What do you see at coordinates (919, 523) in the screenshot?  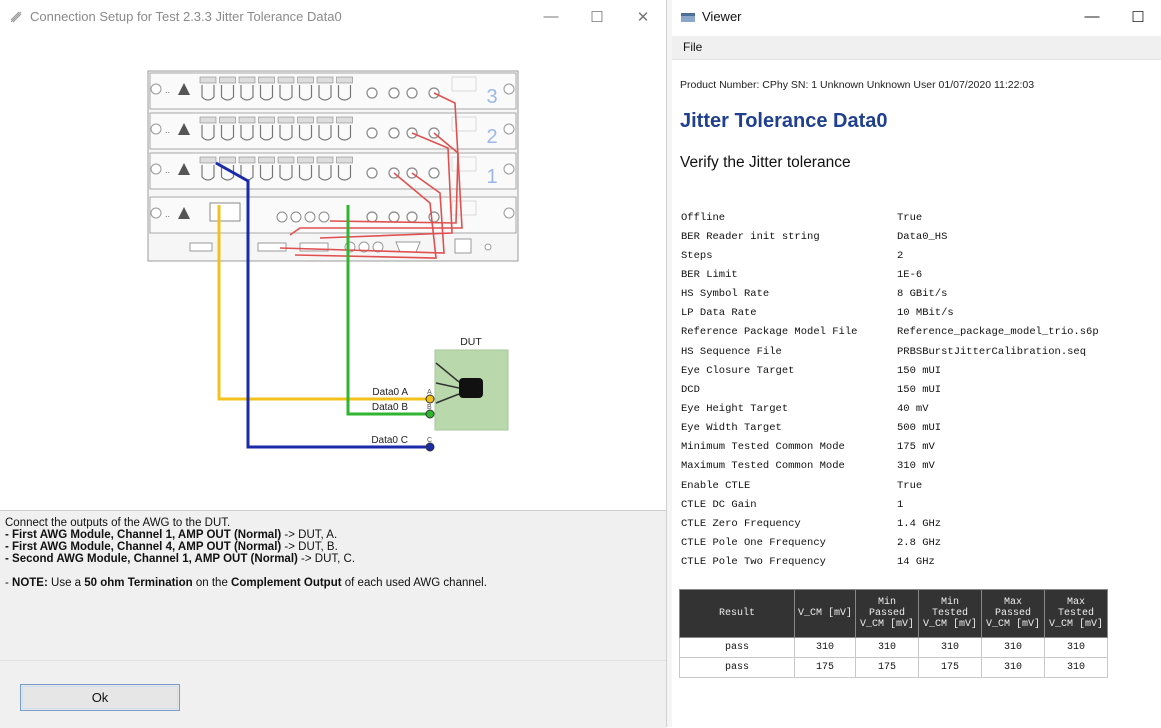 I see `param-value: 1.4 GHz` at bounding box center [919, 523].